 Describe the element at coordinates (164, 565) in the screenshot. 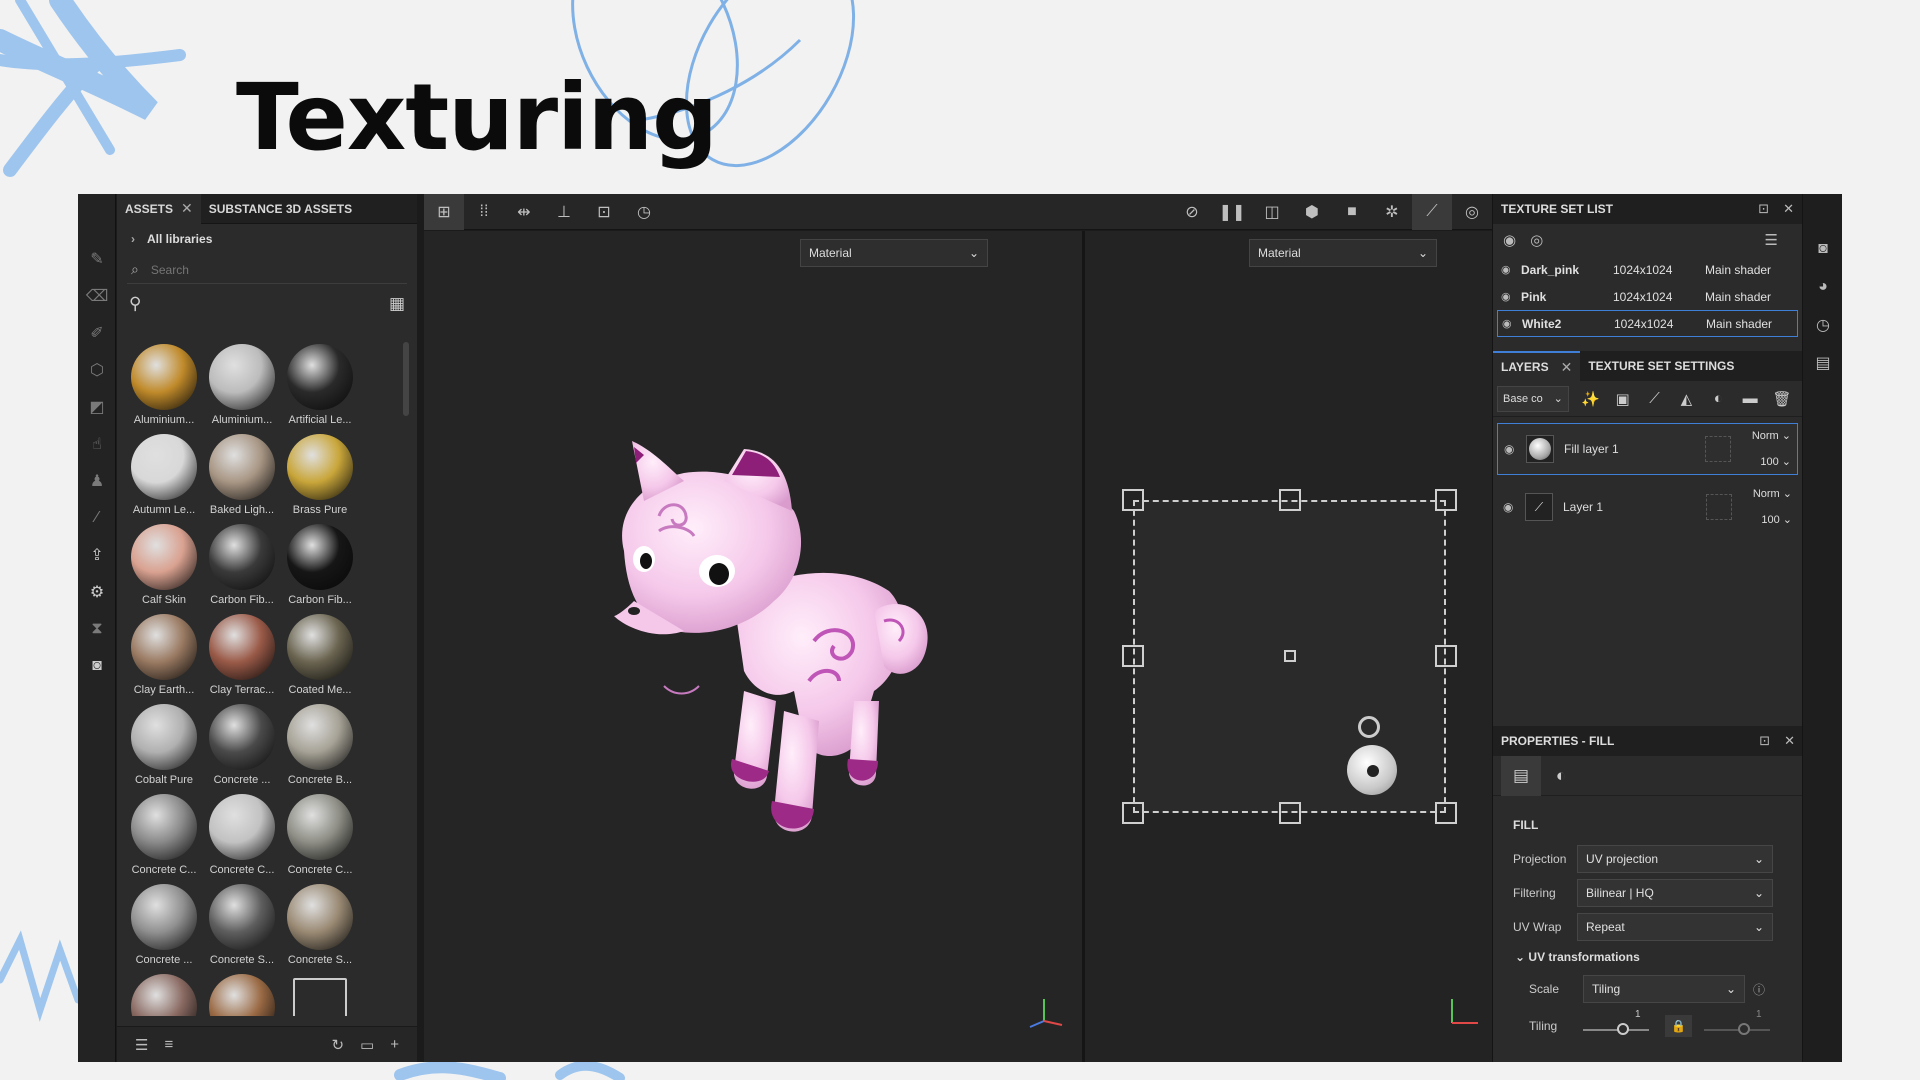

I see `material-thumbnail: Calf Skin` at that location.